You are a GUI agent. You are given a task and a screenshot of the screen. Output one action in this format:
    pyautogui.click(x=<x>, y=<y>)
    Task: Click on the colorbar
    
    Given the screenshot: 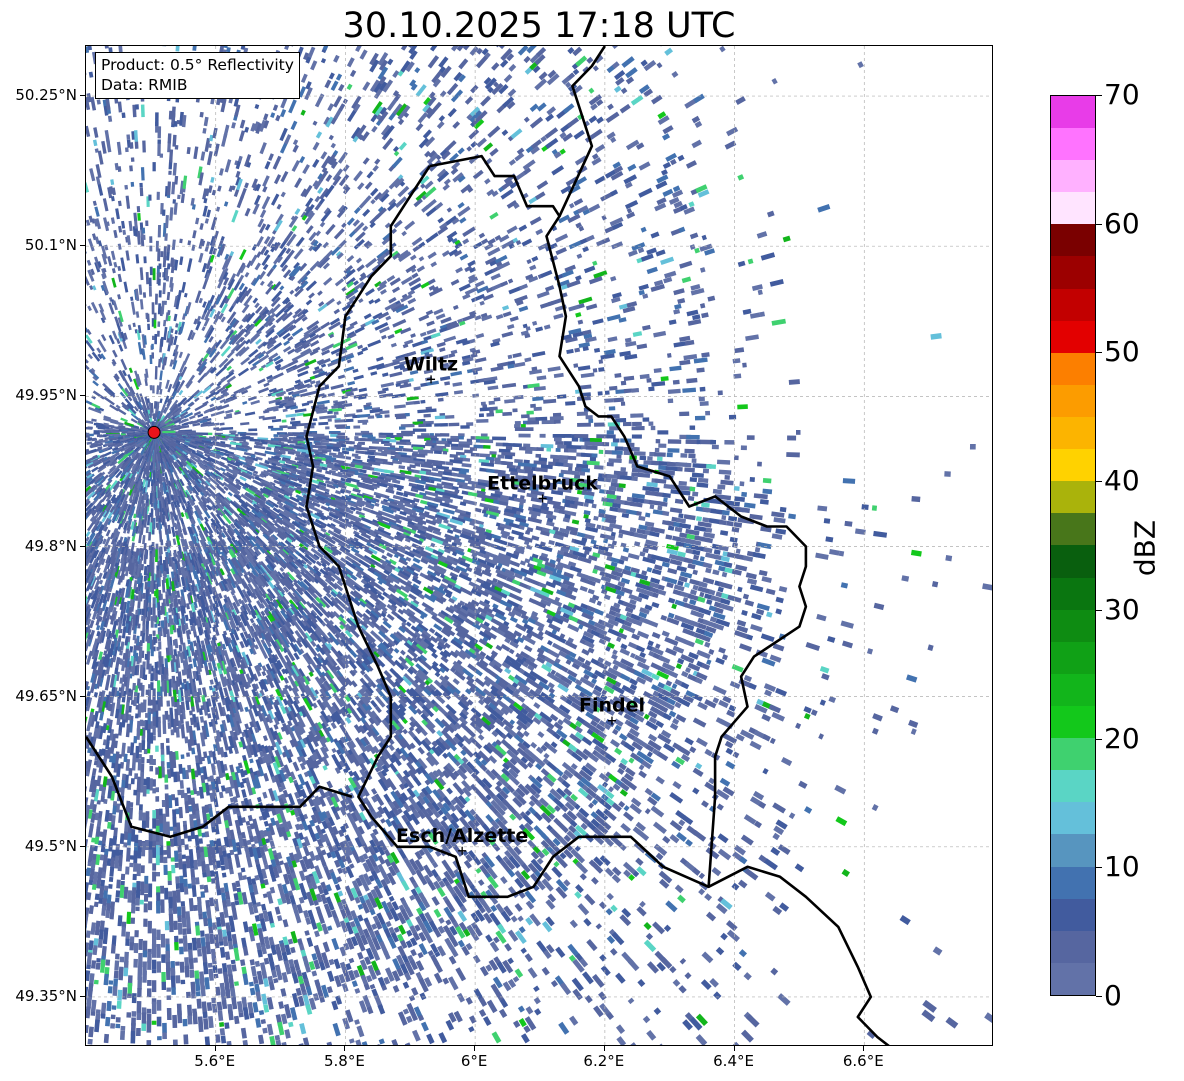 What is the action you would take?
    pyautogui.click(x=1073, y=545)
    